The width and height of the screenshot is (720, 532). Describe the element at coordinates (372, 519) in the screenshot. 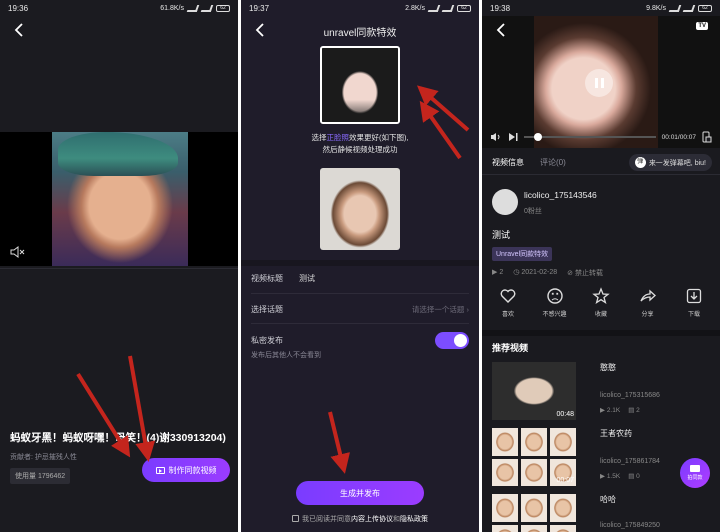

I see `upload-agreement-link: 内容上传协议` at that location.